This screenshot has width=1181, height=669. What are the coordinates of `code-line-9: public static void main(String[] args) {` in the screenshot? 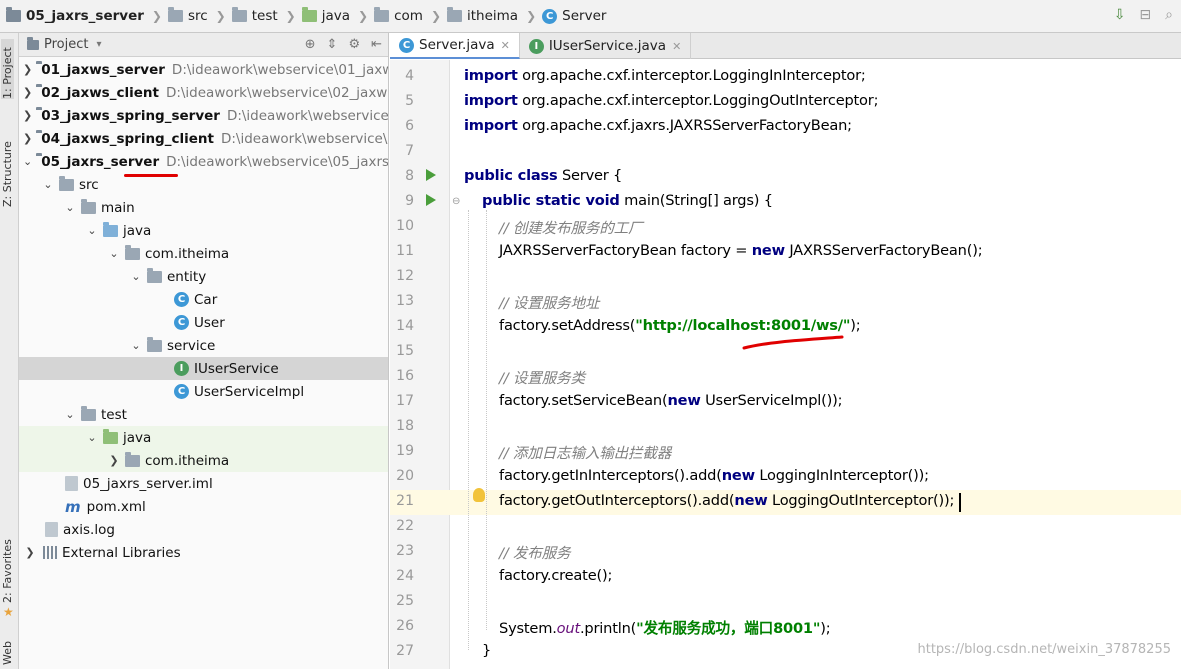 It's located at (627, 200).